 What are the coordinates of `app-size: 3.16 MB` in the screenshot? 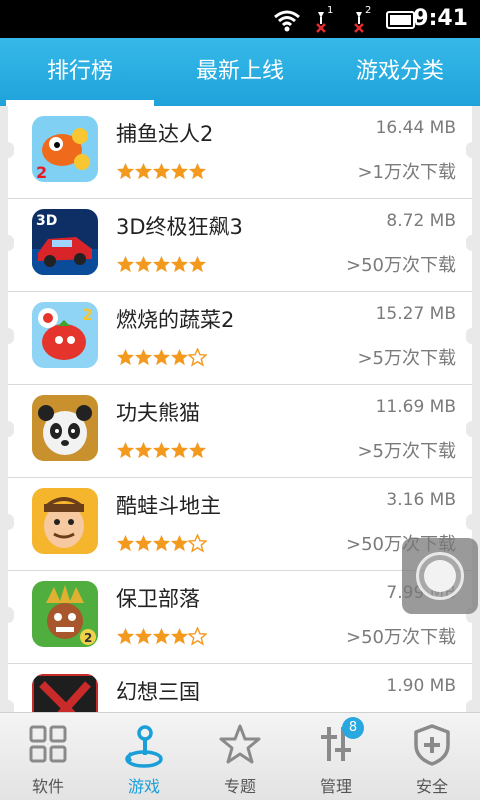 It's located at (421, 500).